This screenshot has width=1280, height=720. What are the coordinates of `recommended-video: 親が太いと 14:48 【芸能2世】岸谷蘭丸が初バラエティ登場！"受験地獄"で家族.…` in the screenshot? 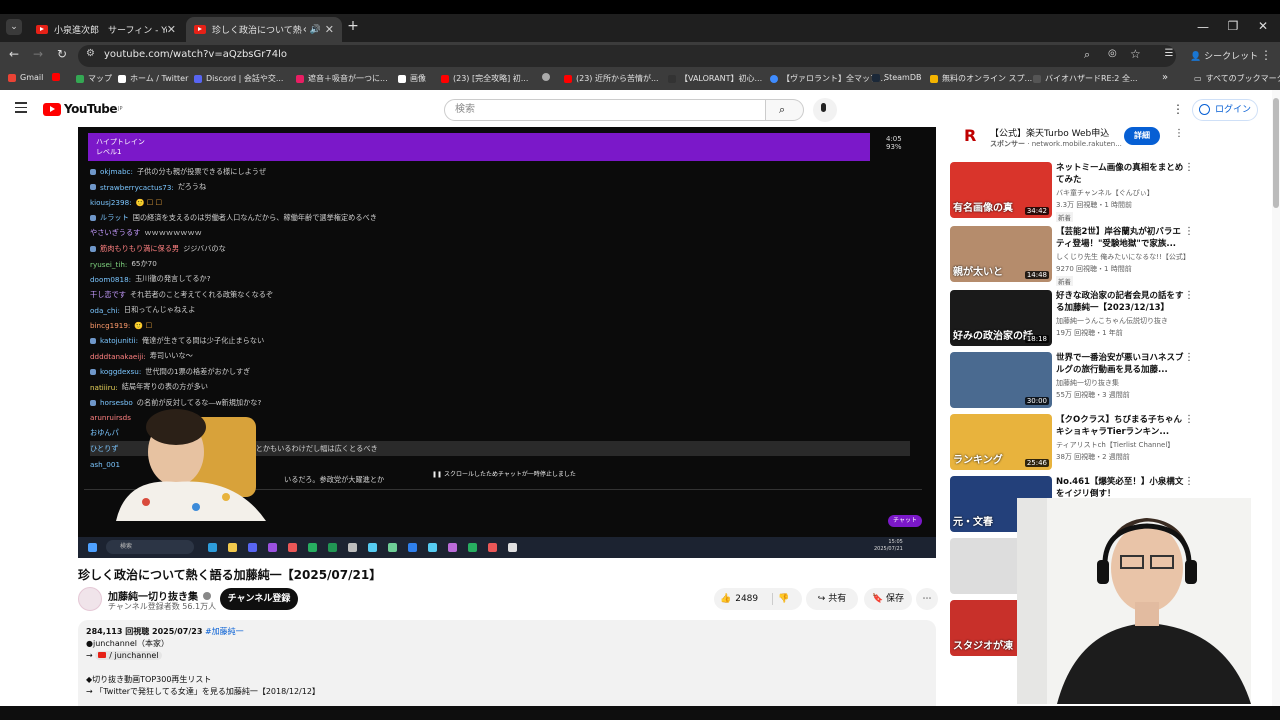 It's located at (1072, 256).